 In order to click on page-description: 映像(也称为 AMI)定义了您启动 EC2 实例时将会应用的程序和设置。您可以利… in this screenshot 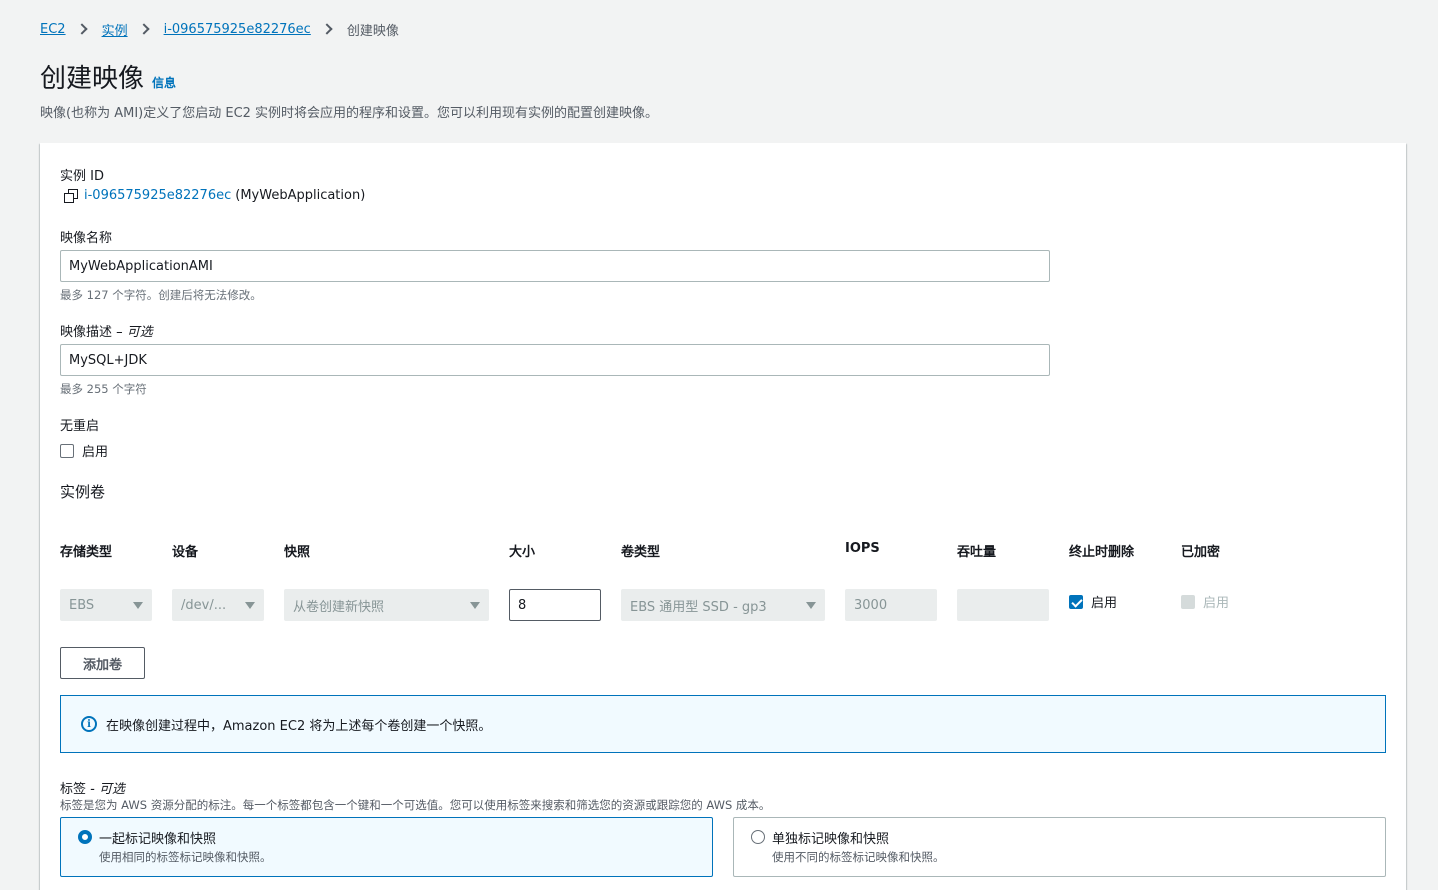, I will do `click(349, 113)`.